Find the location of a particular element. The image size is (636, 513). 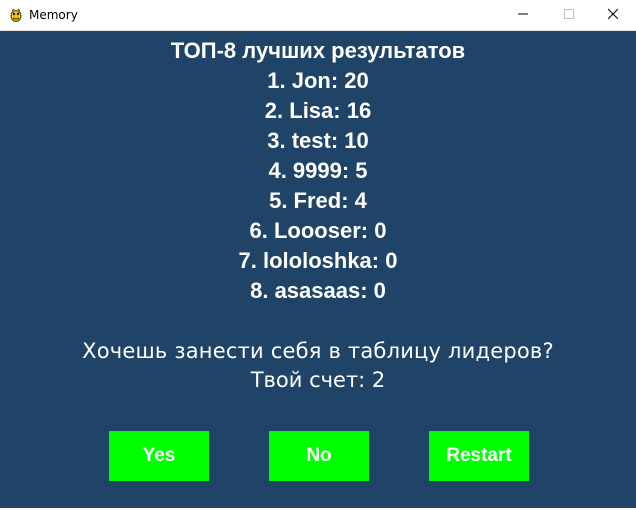

leaderboard-entry: 6. Loooser: 0 is located at coordinates (318, 230).